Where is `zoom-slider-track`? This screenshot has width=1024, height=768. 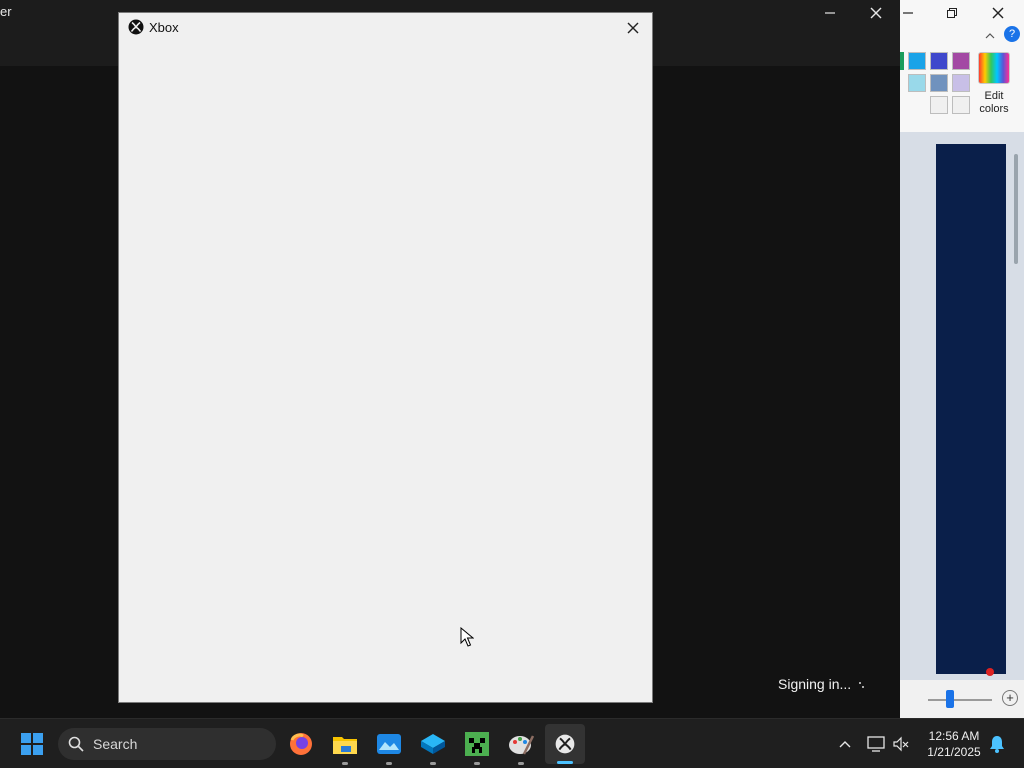 zoom-slider-track is located at coordinates (960, 700).